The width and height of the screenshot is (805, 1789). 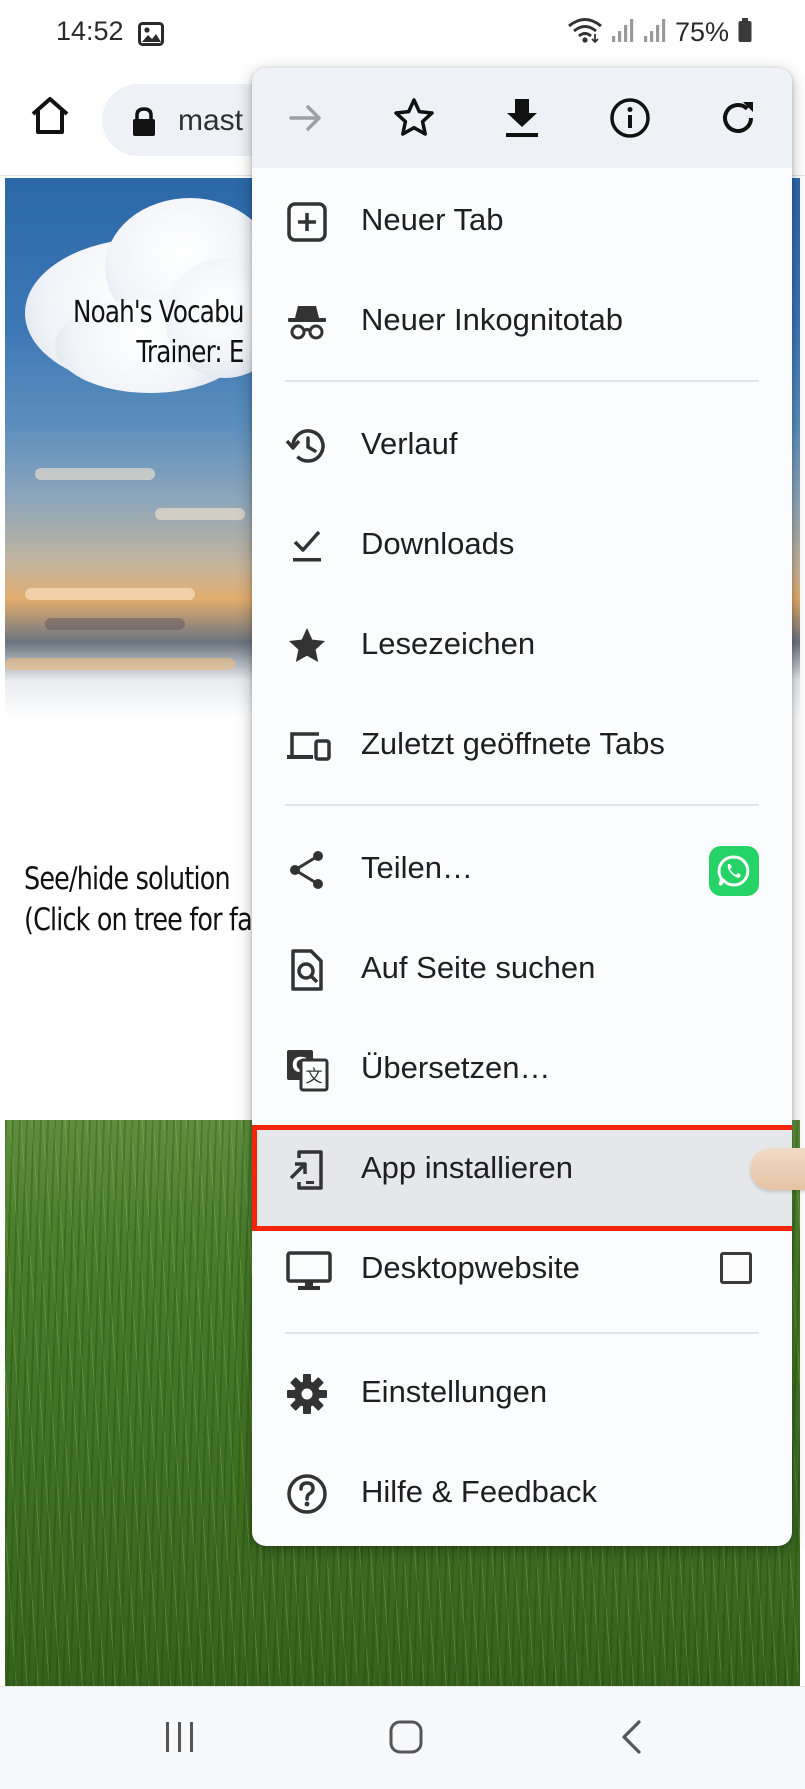 What do you see at coordinates (307, 1170) in the screenshot?
I see `install-app-icon` at bounding box center [307, 1170].